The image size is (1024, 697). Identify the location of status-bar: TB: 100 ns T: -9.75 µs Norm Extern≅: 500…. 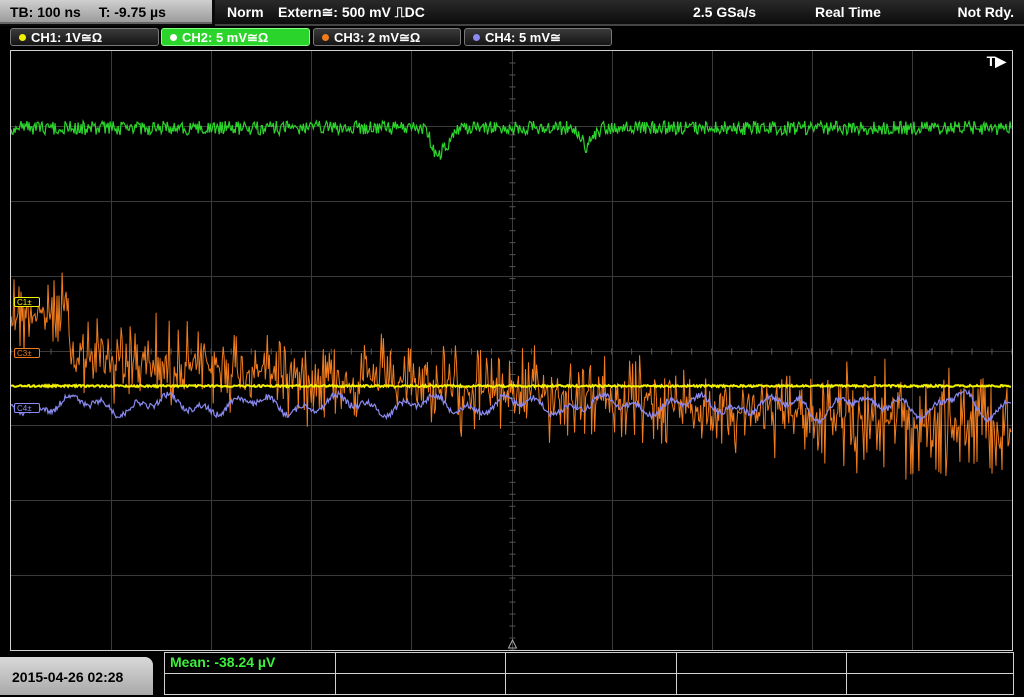
(512, 13).